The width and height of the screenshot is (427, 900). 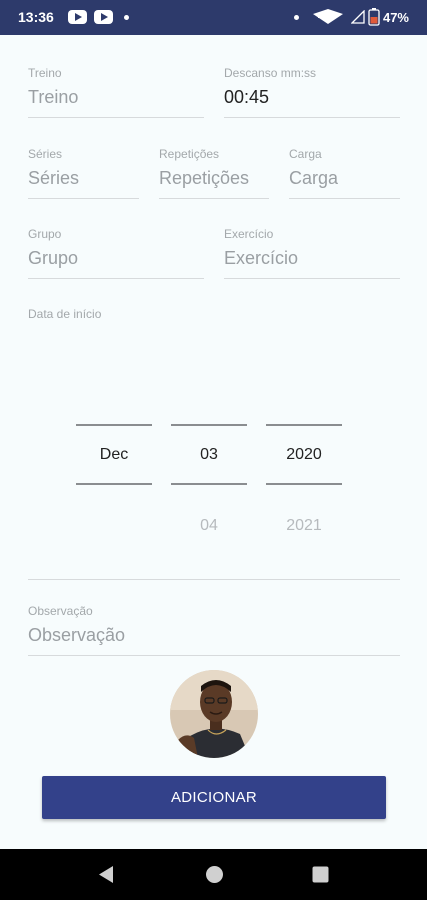 What do you see at coordinates (304, 526) in the screenshot?
I see `year-next: 2021` at bounding box center [304, 526].